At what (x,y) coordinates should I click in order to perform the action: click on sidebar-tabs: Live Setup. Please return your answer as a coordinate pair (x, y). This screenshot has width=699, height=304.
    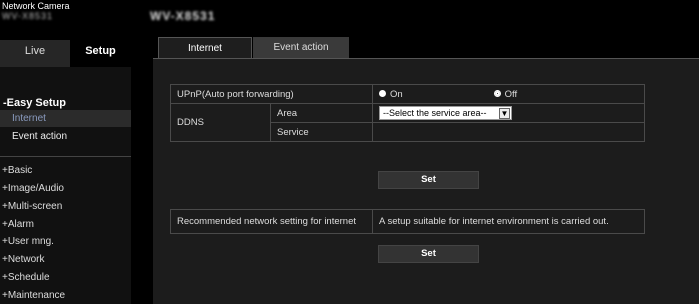
    Looking at the image, I should click on (65, 53).